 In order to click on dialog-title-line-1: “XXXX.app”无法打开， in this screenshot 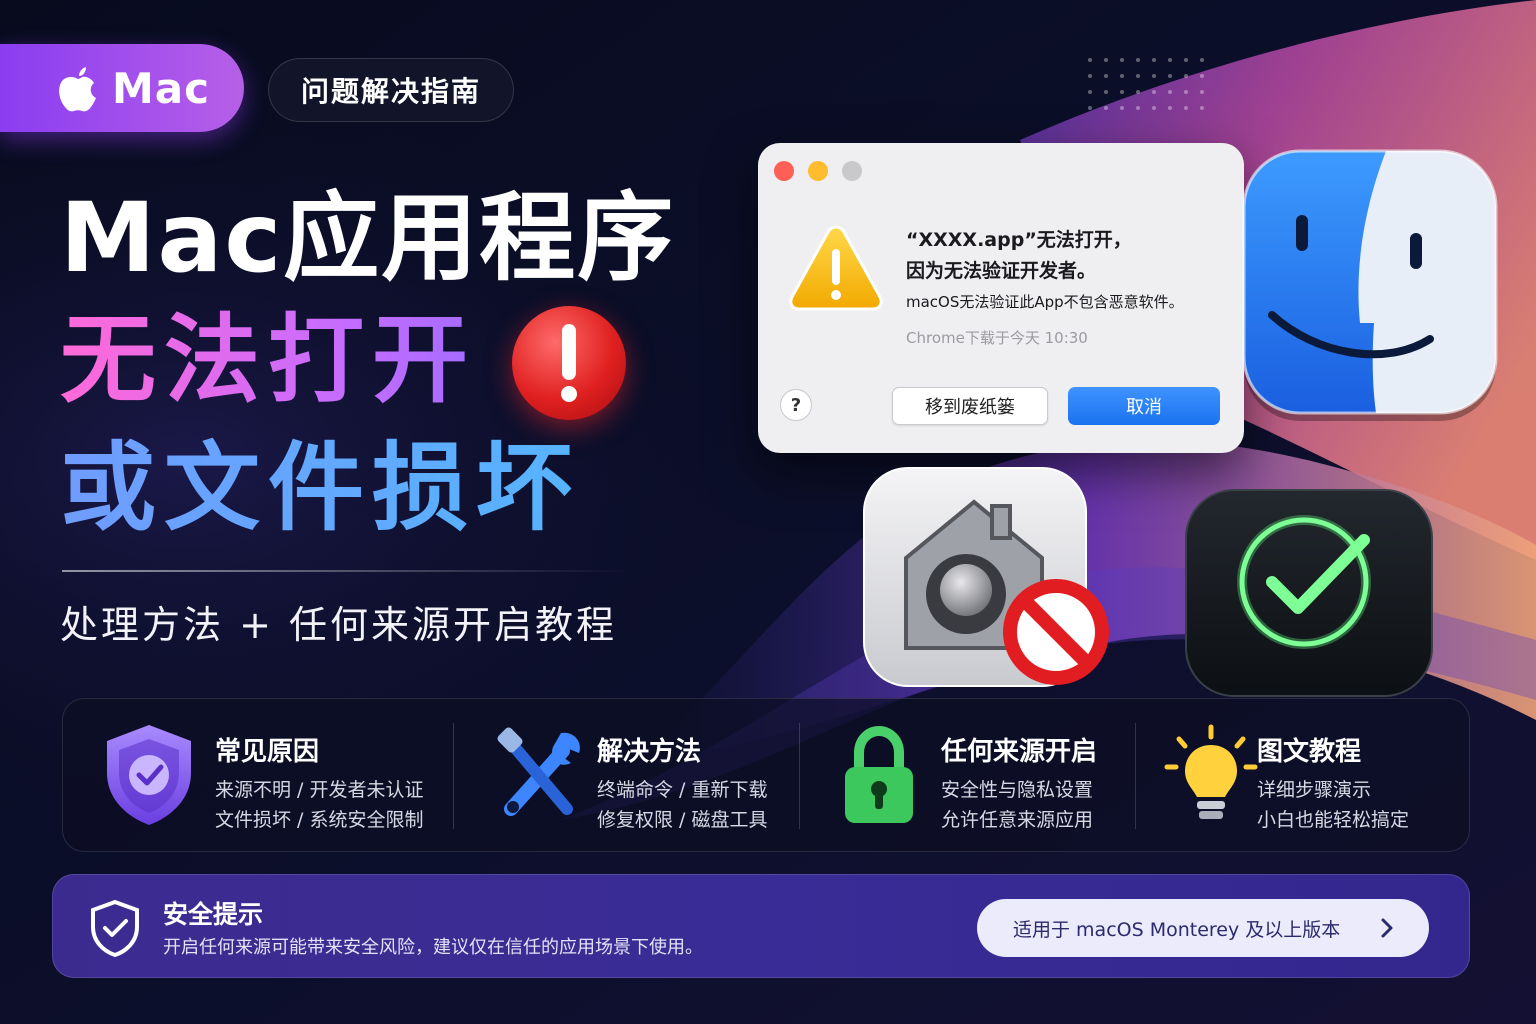, I will do `click(1019, 240)`.